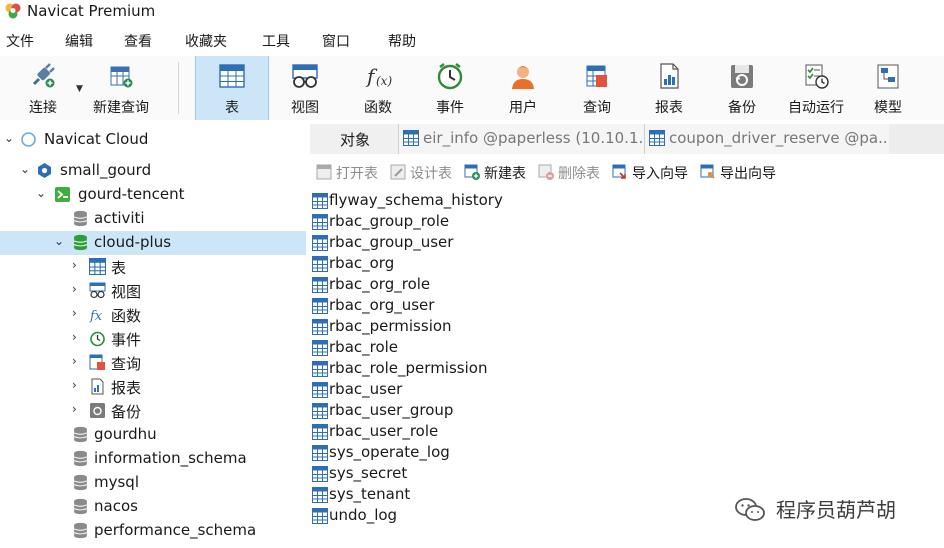 The height and width of the screenshot is (548, 944). Describe the element at coordinates (121, 88) in the screenshot. I see `toolbar-new-query-button: 新建查询` at that location.